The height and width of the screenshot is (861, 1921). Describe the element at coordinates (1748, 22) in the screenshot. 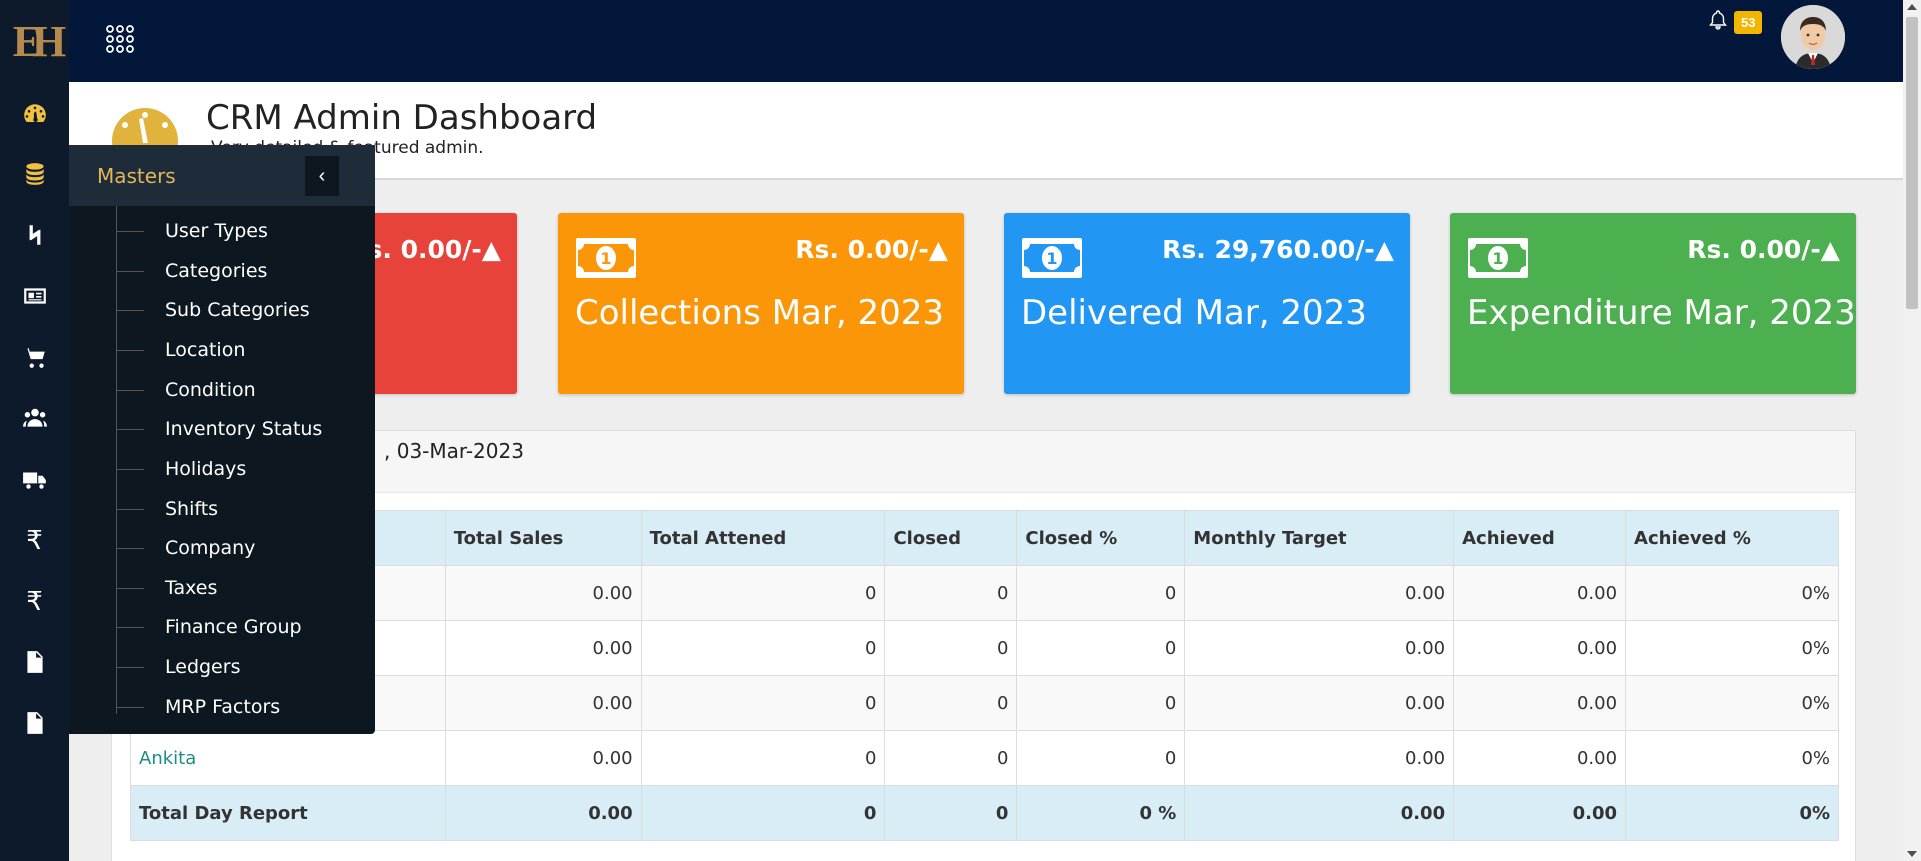

I see `notification-badge: 53` at that location.